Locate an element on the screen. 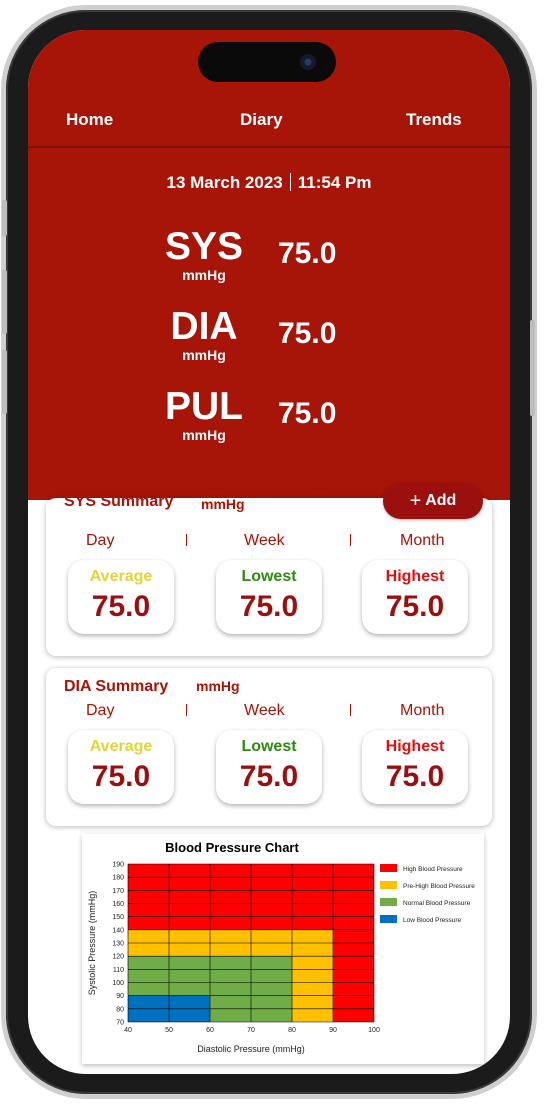 This screenshot has width=556, height=1105. x-axis-label: Diastolic Pressure (mmHg) is located at coordinates (251, 1049).